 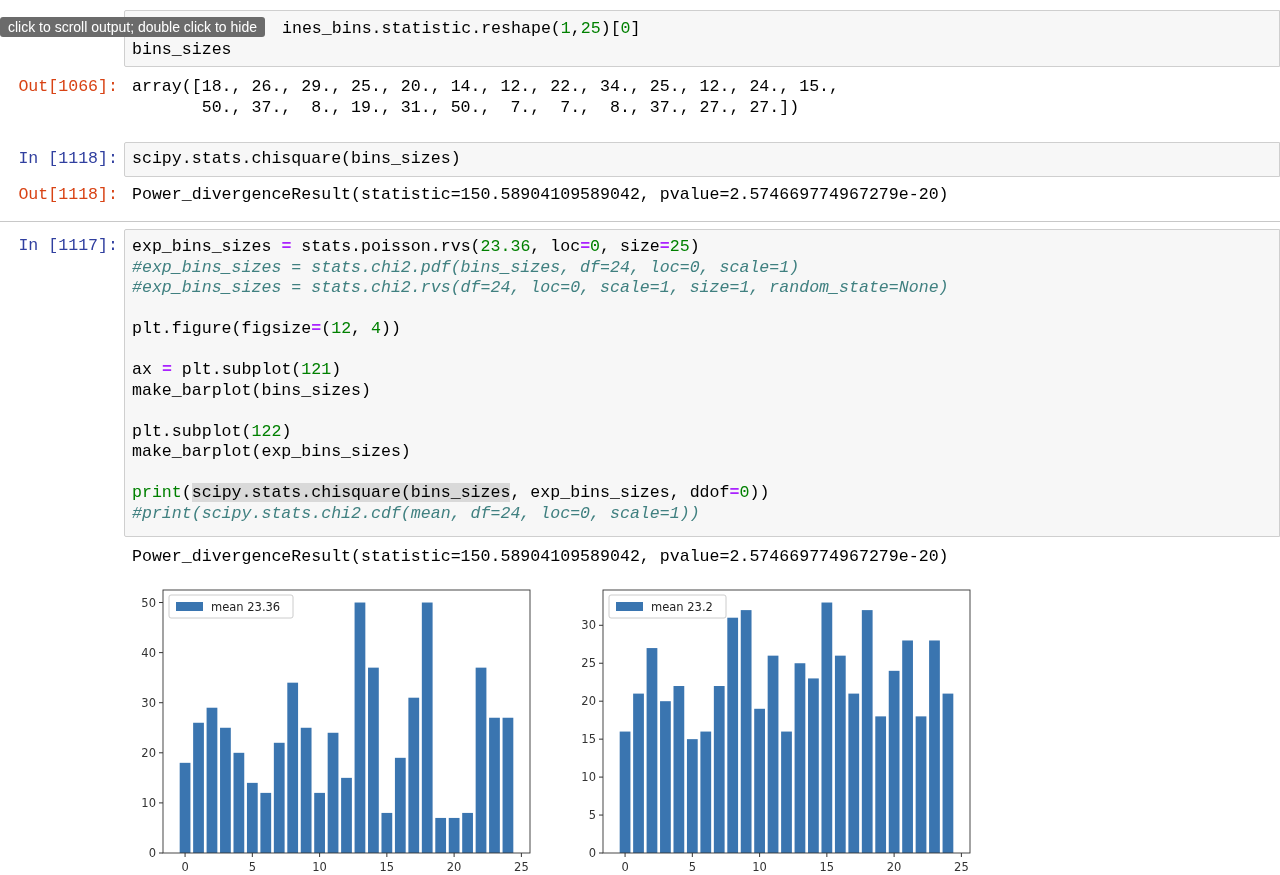 I want to click on tooltip: click to scroll output; double click to hide, so click(x=132, y=27).